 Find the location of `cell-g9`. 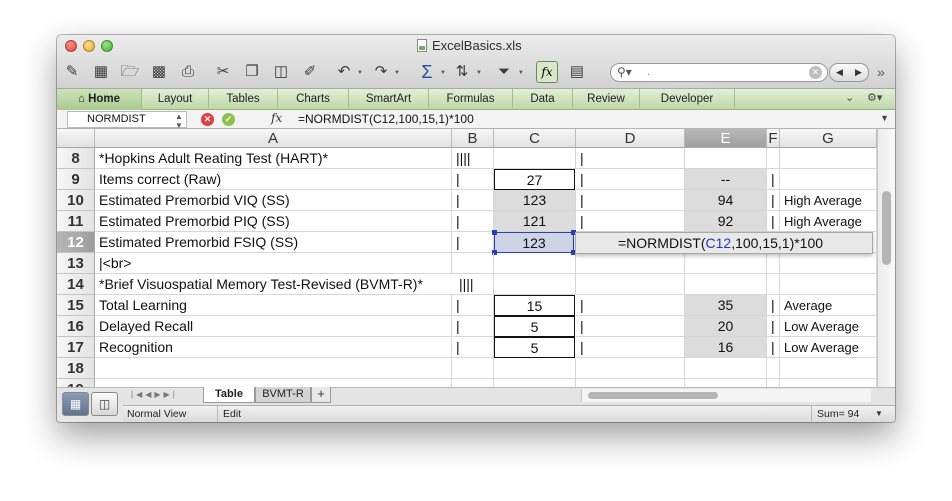

cell-g9 is located at coordinates (828, 179).